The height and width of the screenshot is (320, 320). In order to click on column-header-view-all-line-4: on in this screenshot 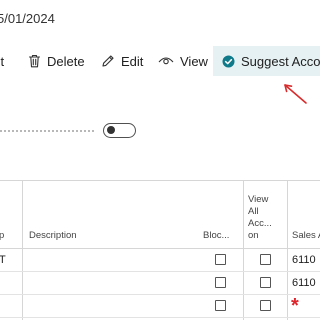, I will do `click(253, 235)`.